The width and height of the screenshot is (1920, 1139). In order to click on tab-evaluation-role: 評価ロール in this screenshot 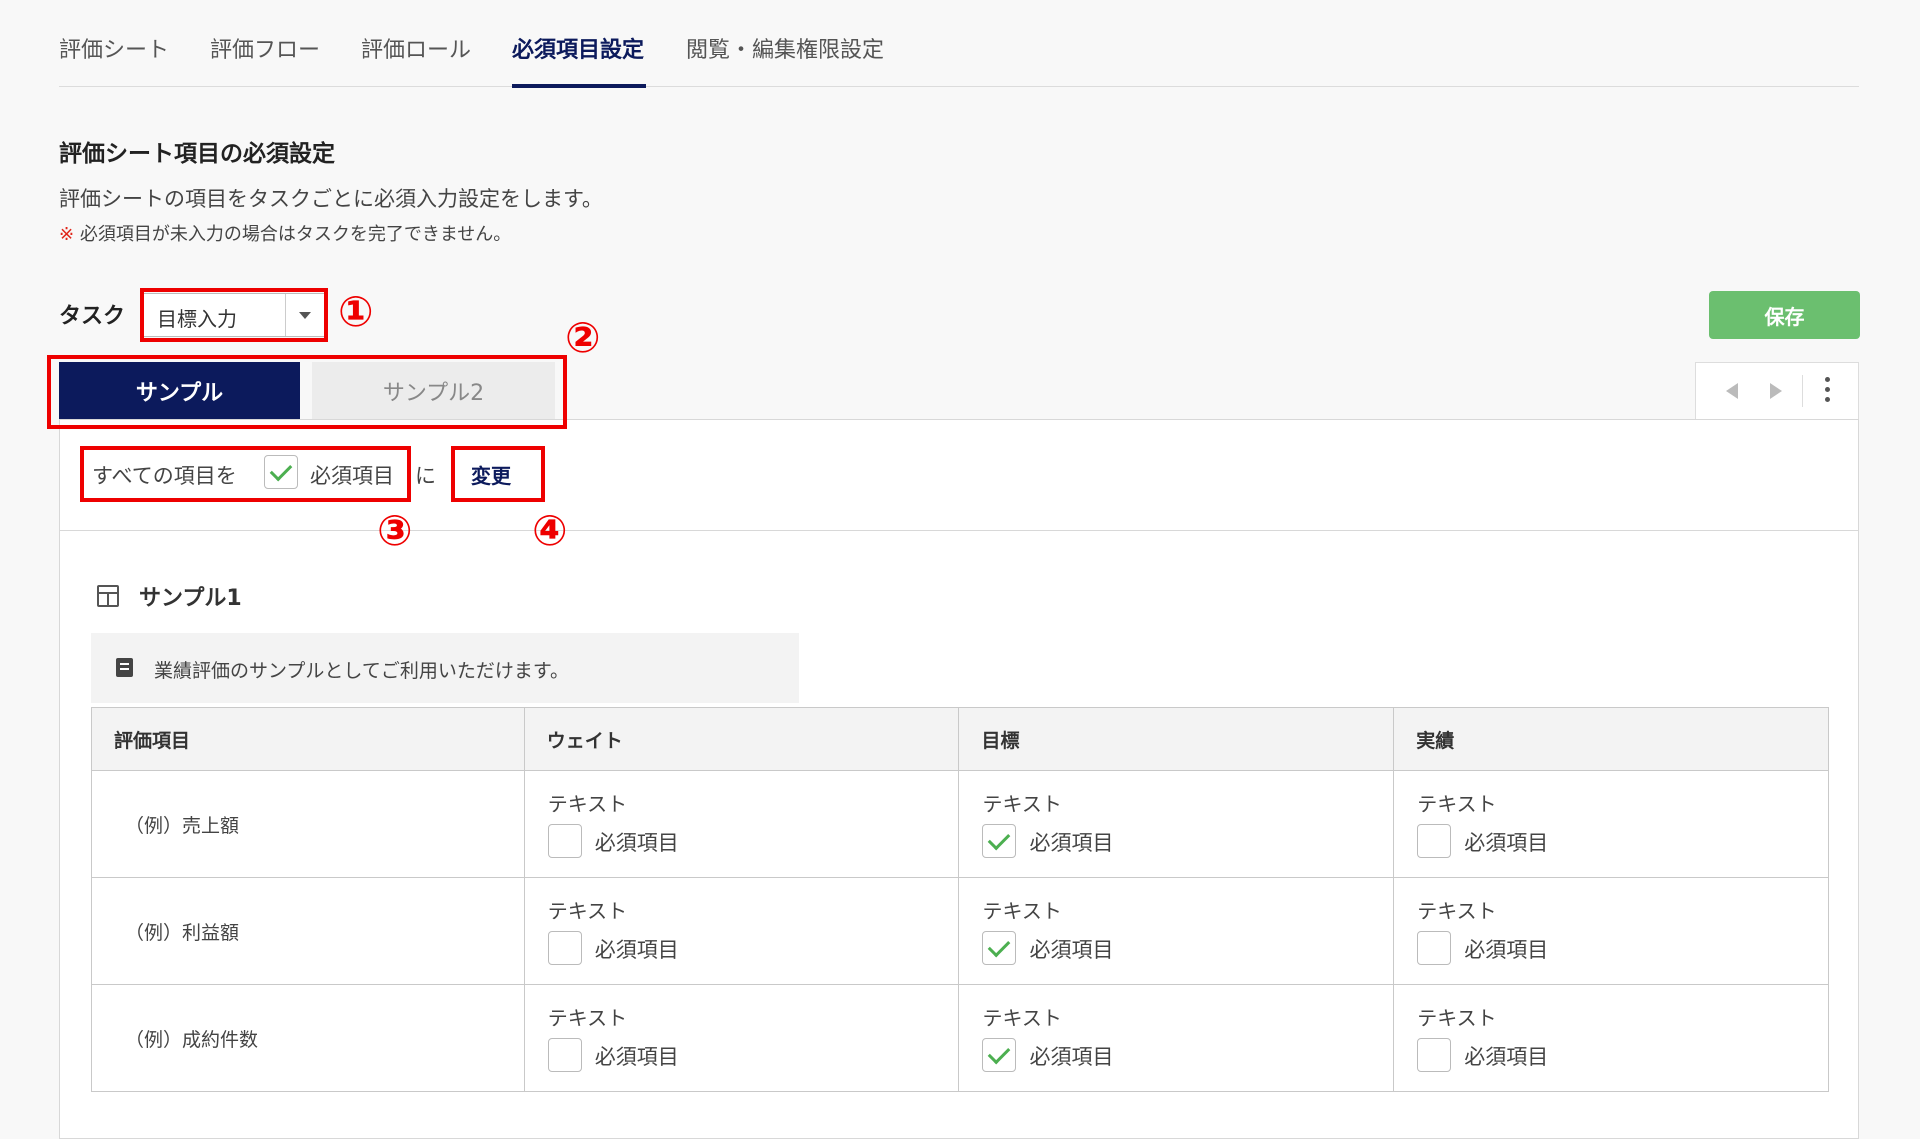, I will do `click(416, 48)`.